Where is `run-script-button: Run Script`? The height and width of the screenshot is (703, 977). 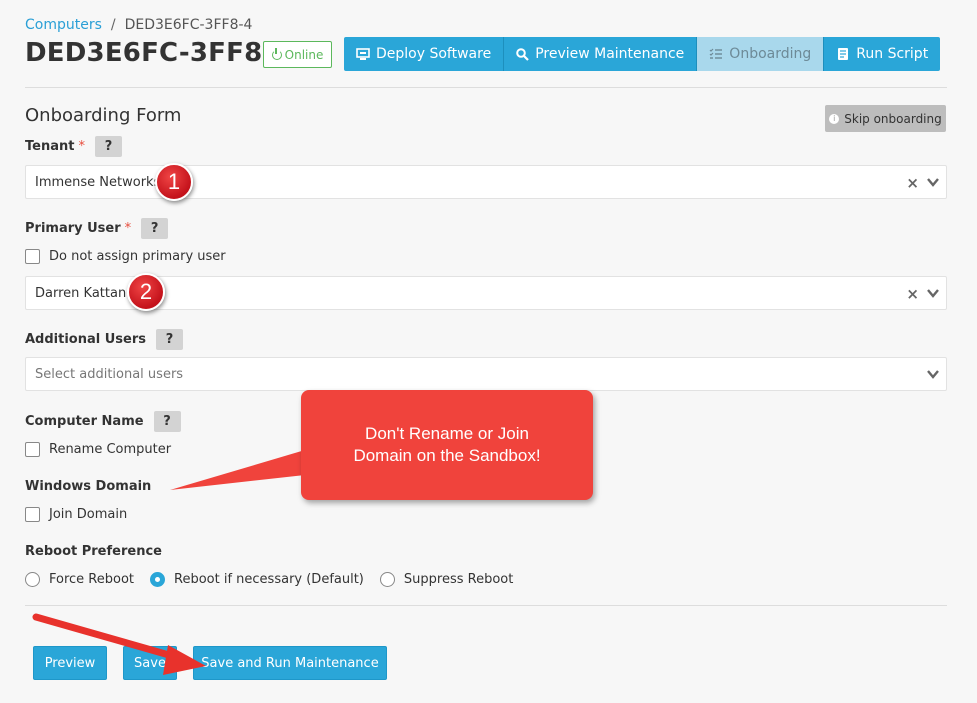 run-script-button: Run Script is located at coordinates (882, 54).